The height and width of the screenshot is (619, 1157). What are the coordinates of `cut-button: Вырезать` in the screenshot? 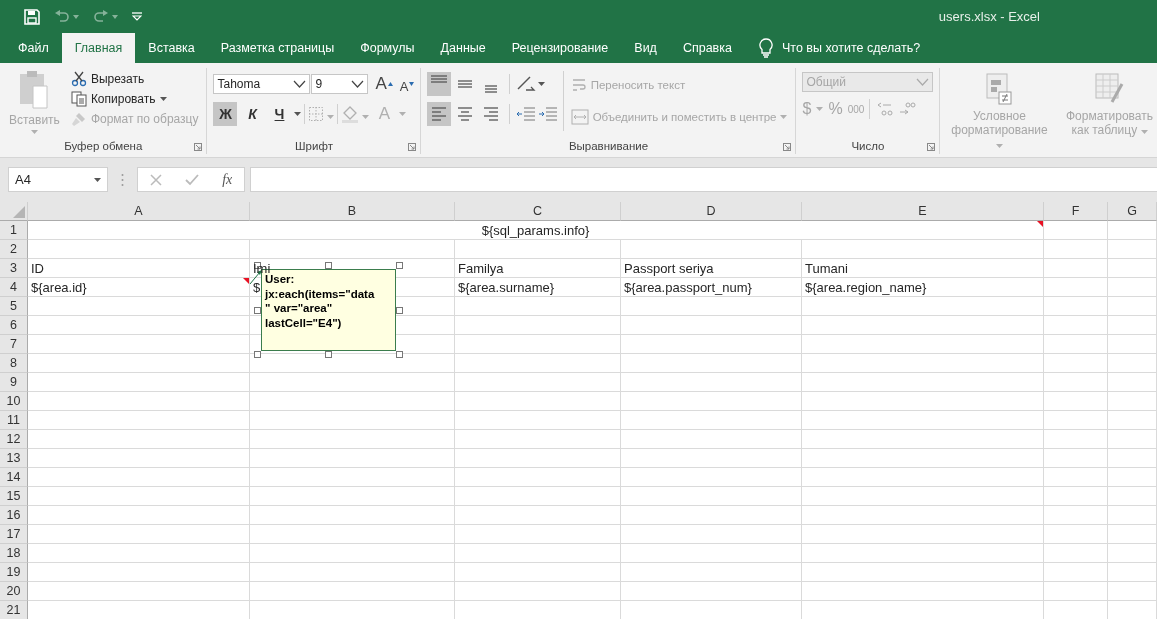 It's located at (134, 79).